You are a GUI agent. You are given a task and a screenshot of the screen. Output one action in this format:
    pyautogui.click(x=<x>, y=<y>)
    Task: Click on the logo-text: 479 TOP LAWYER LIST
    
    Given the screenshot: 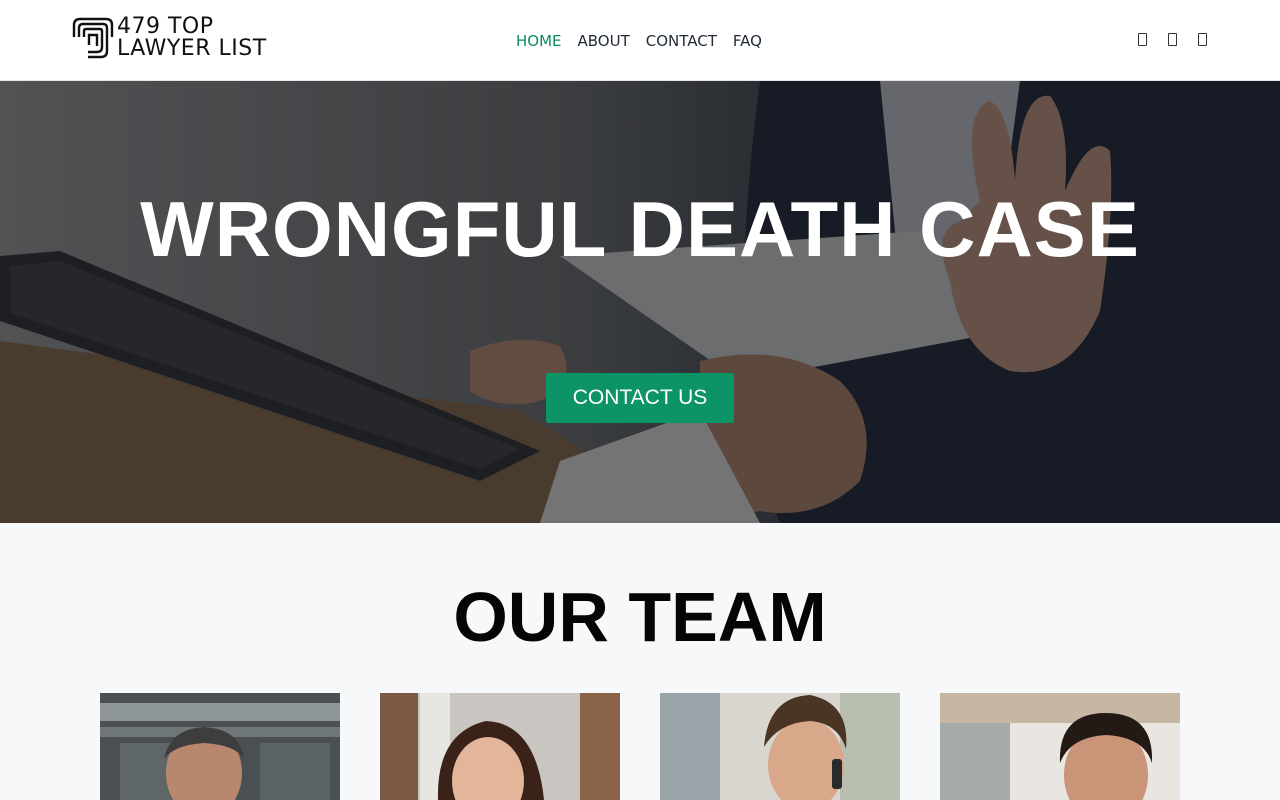 What is the action you would take?
    pyautogui.click(x=192, y=38)
    